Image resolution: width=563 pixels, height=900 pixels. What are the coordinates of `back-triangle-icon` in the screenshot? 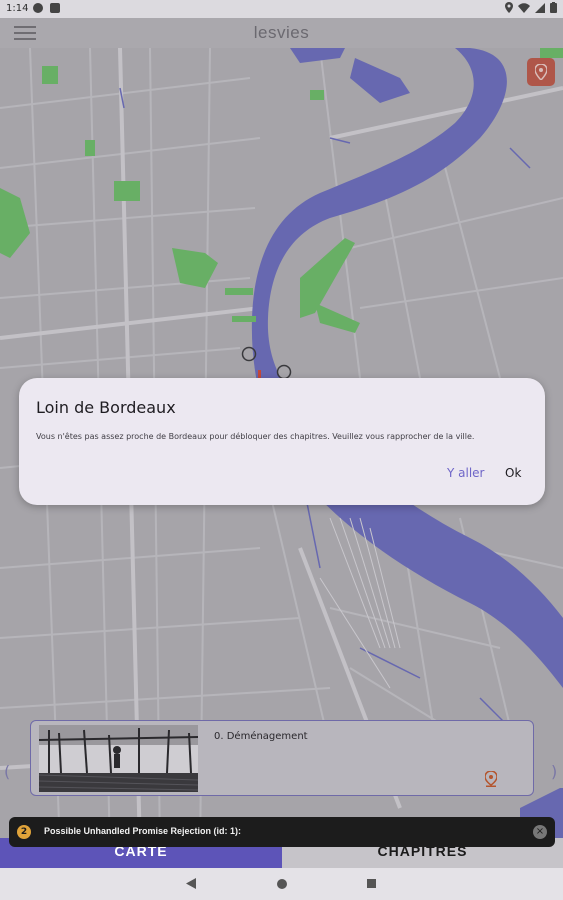 It's located at (191, 883).